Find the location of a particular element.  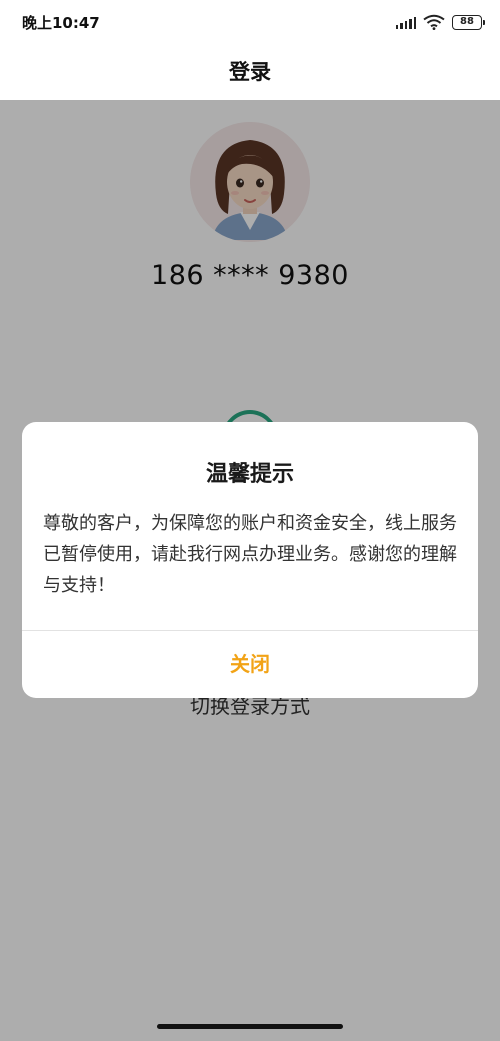

header: 登录 is located at coordinates (250, 72).